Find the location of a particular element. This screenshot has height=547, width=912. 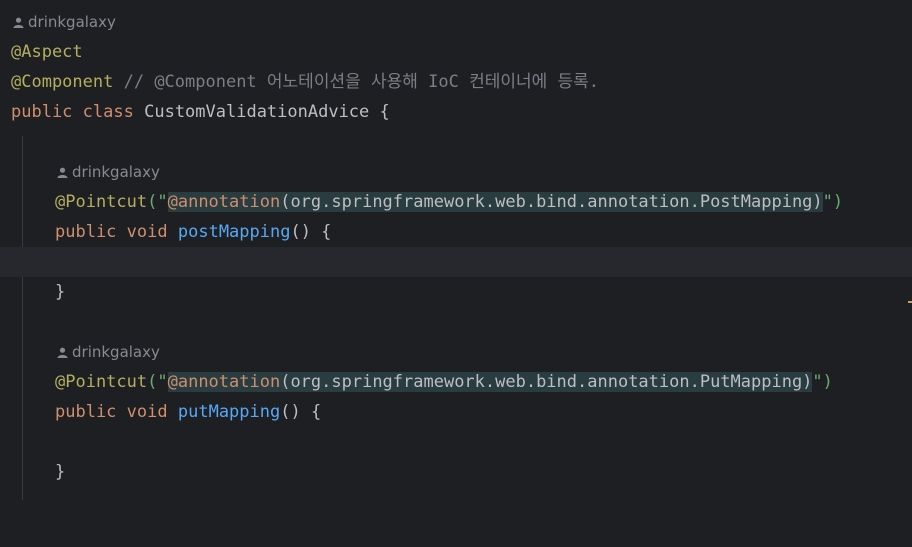

method-name-token: putMapping is located at coordinates (229, 412).